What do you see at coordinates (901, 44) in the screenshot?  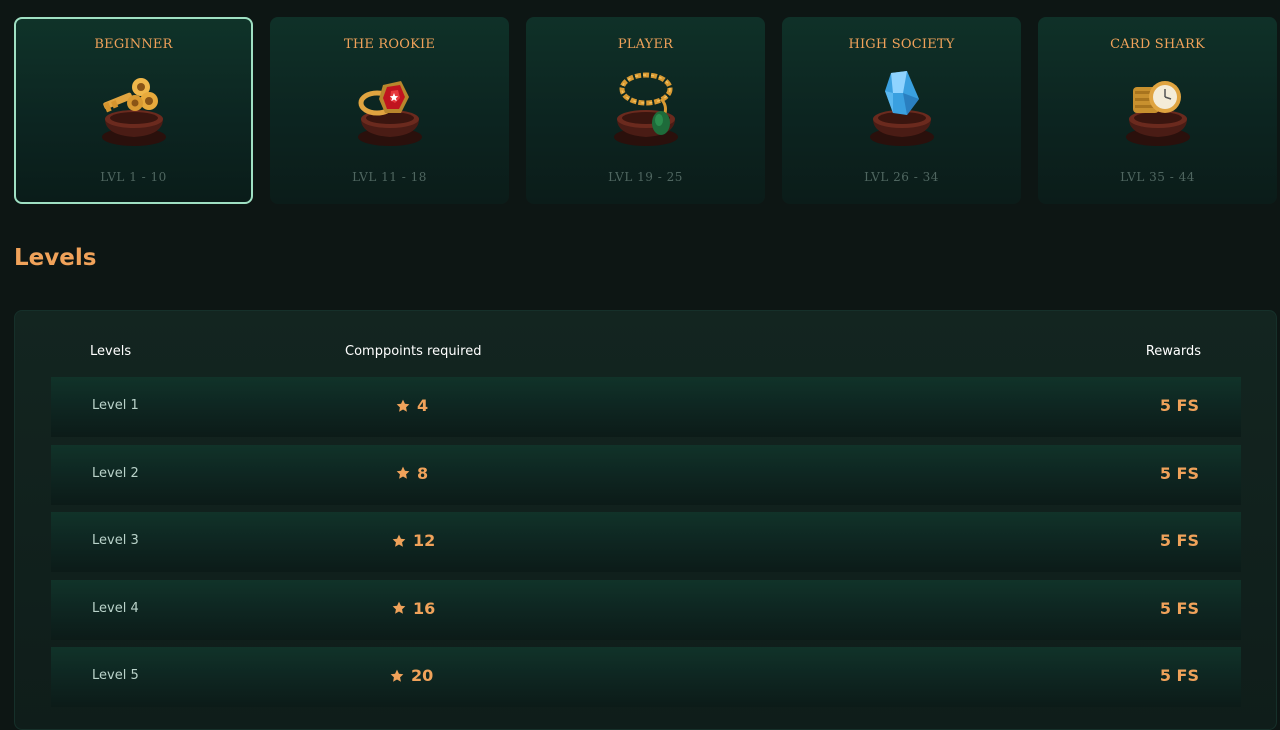 I see `tier-name: HIGH SOCIETY` at bounding box center [901, 44].